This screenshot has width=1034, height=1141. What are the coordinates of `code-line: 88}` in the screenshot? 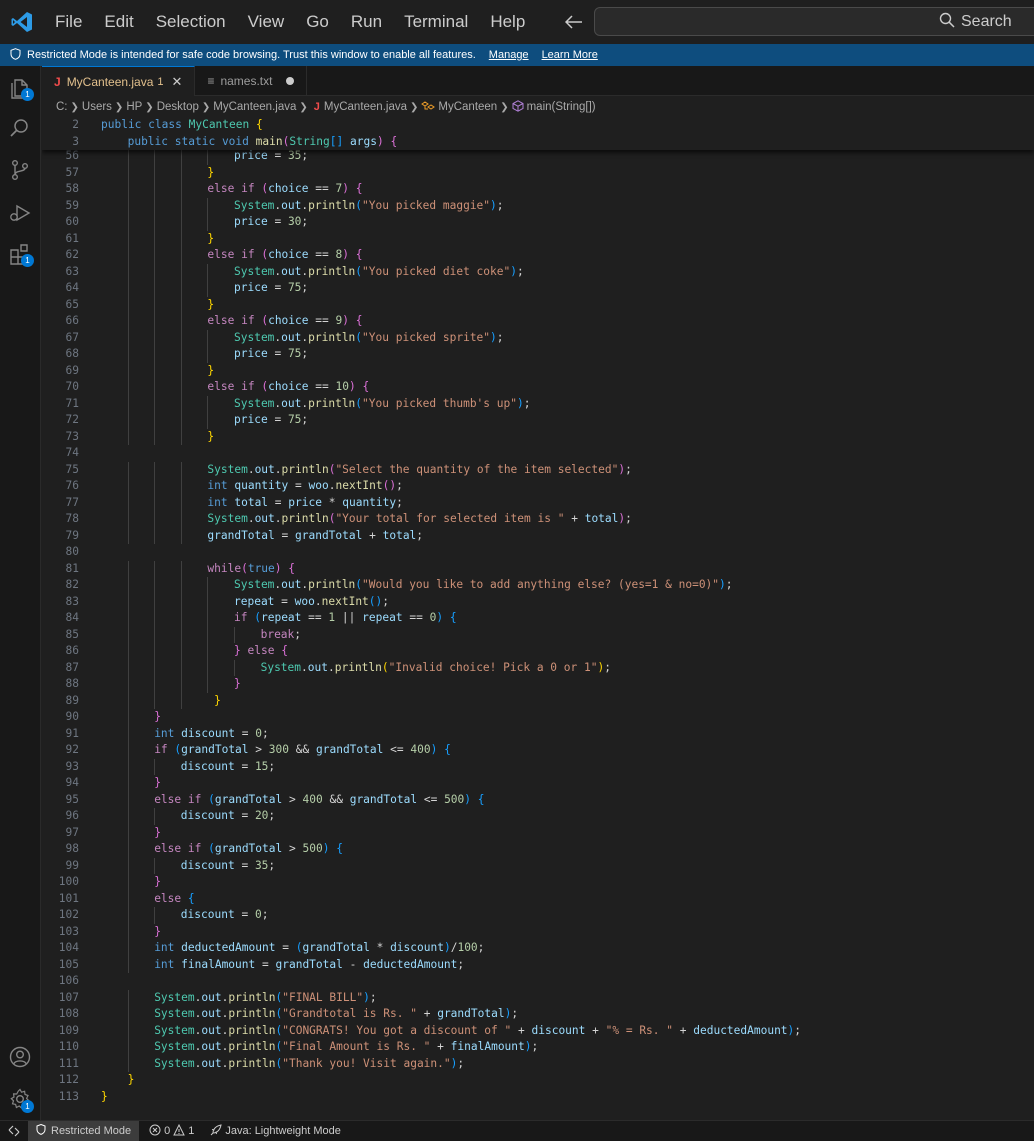 It's located at (538, 684).